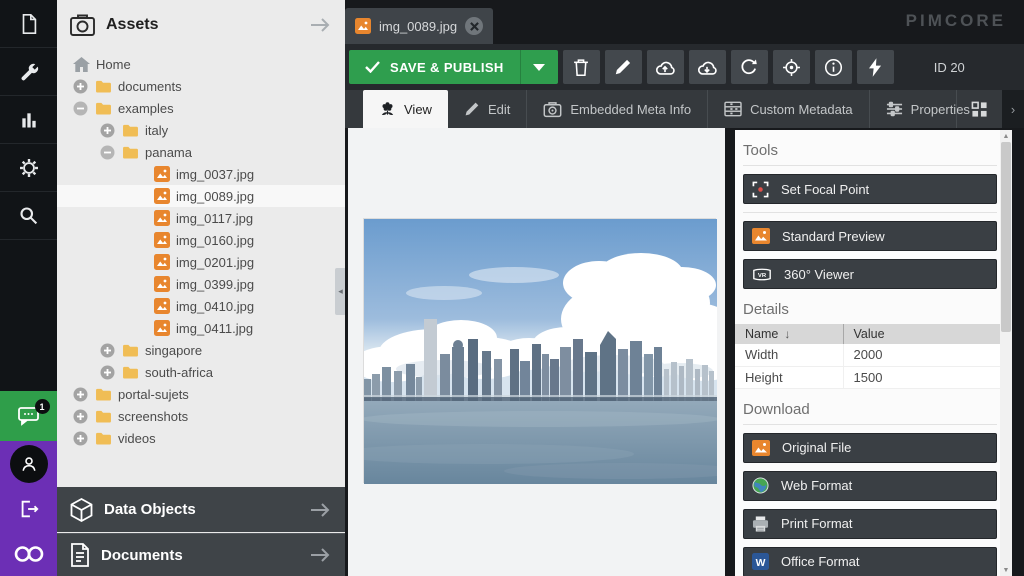 This screenshot has height=576, width=1024. I want to click on tree-item-folder: portal-sujets, so click(201, 394).